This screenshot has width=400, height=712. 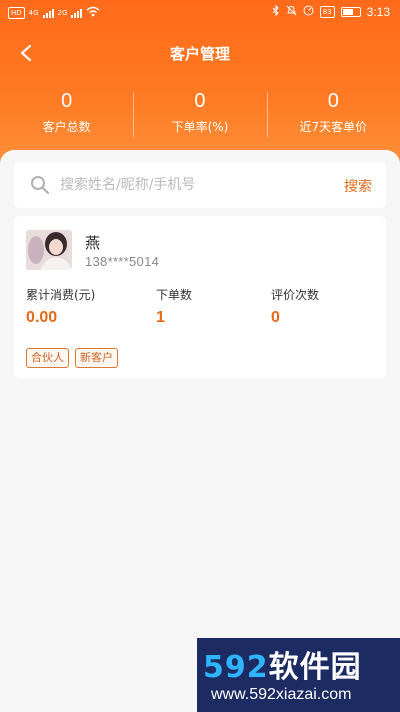 What do you see at coordinates (66, 115) in the screenshot?
I see `stat-total-customers: 0 客户总数` at bounding box center [66, 115].